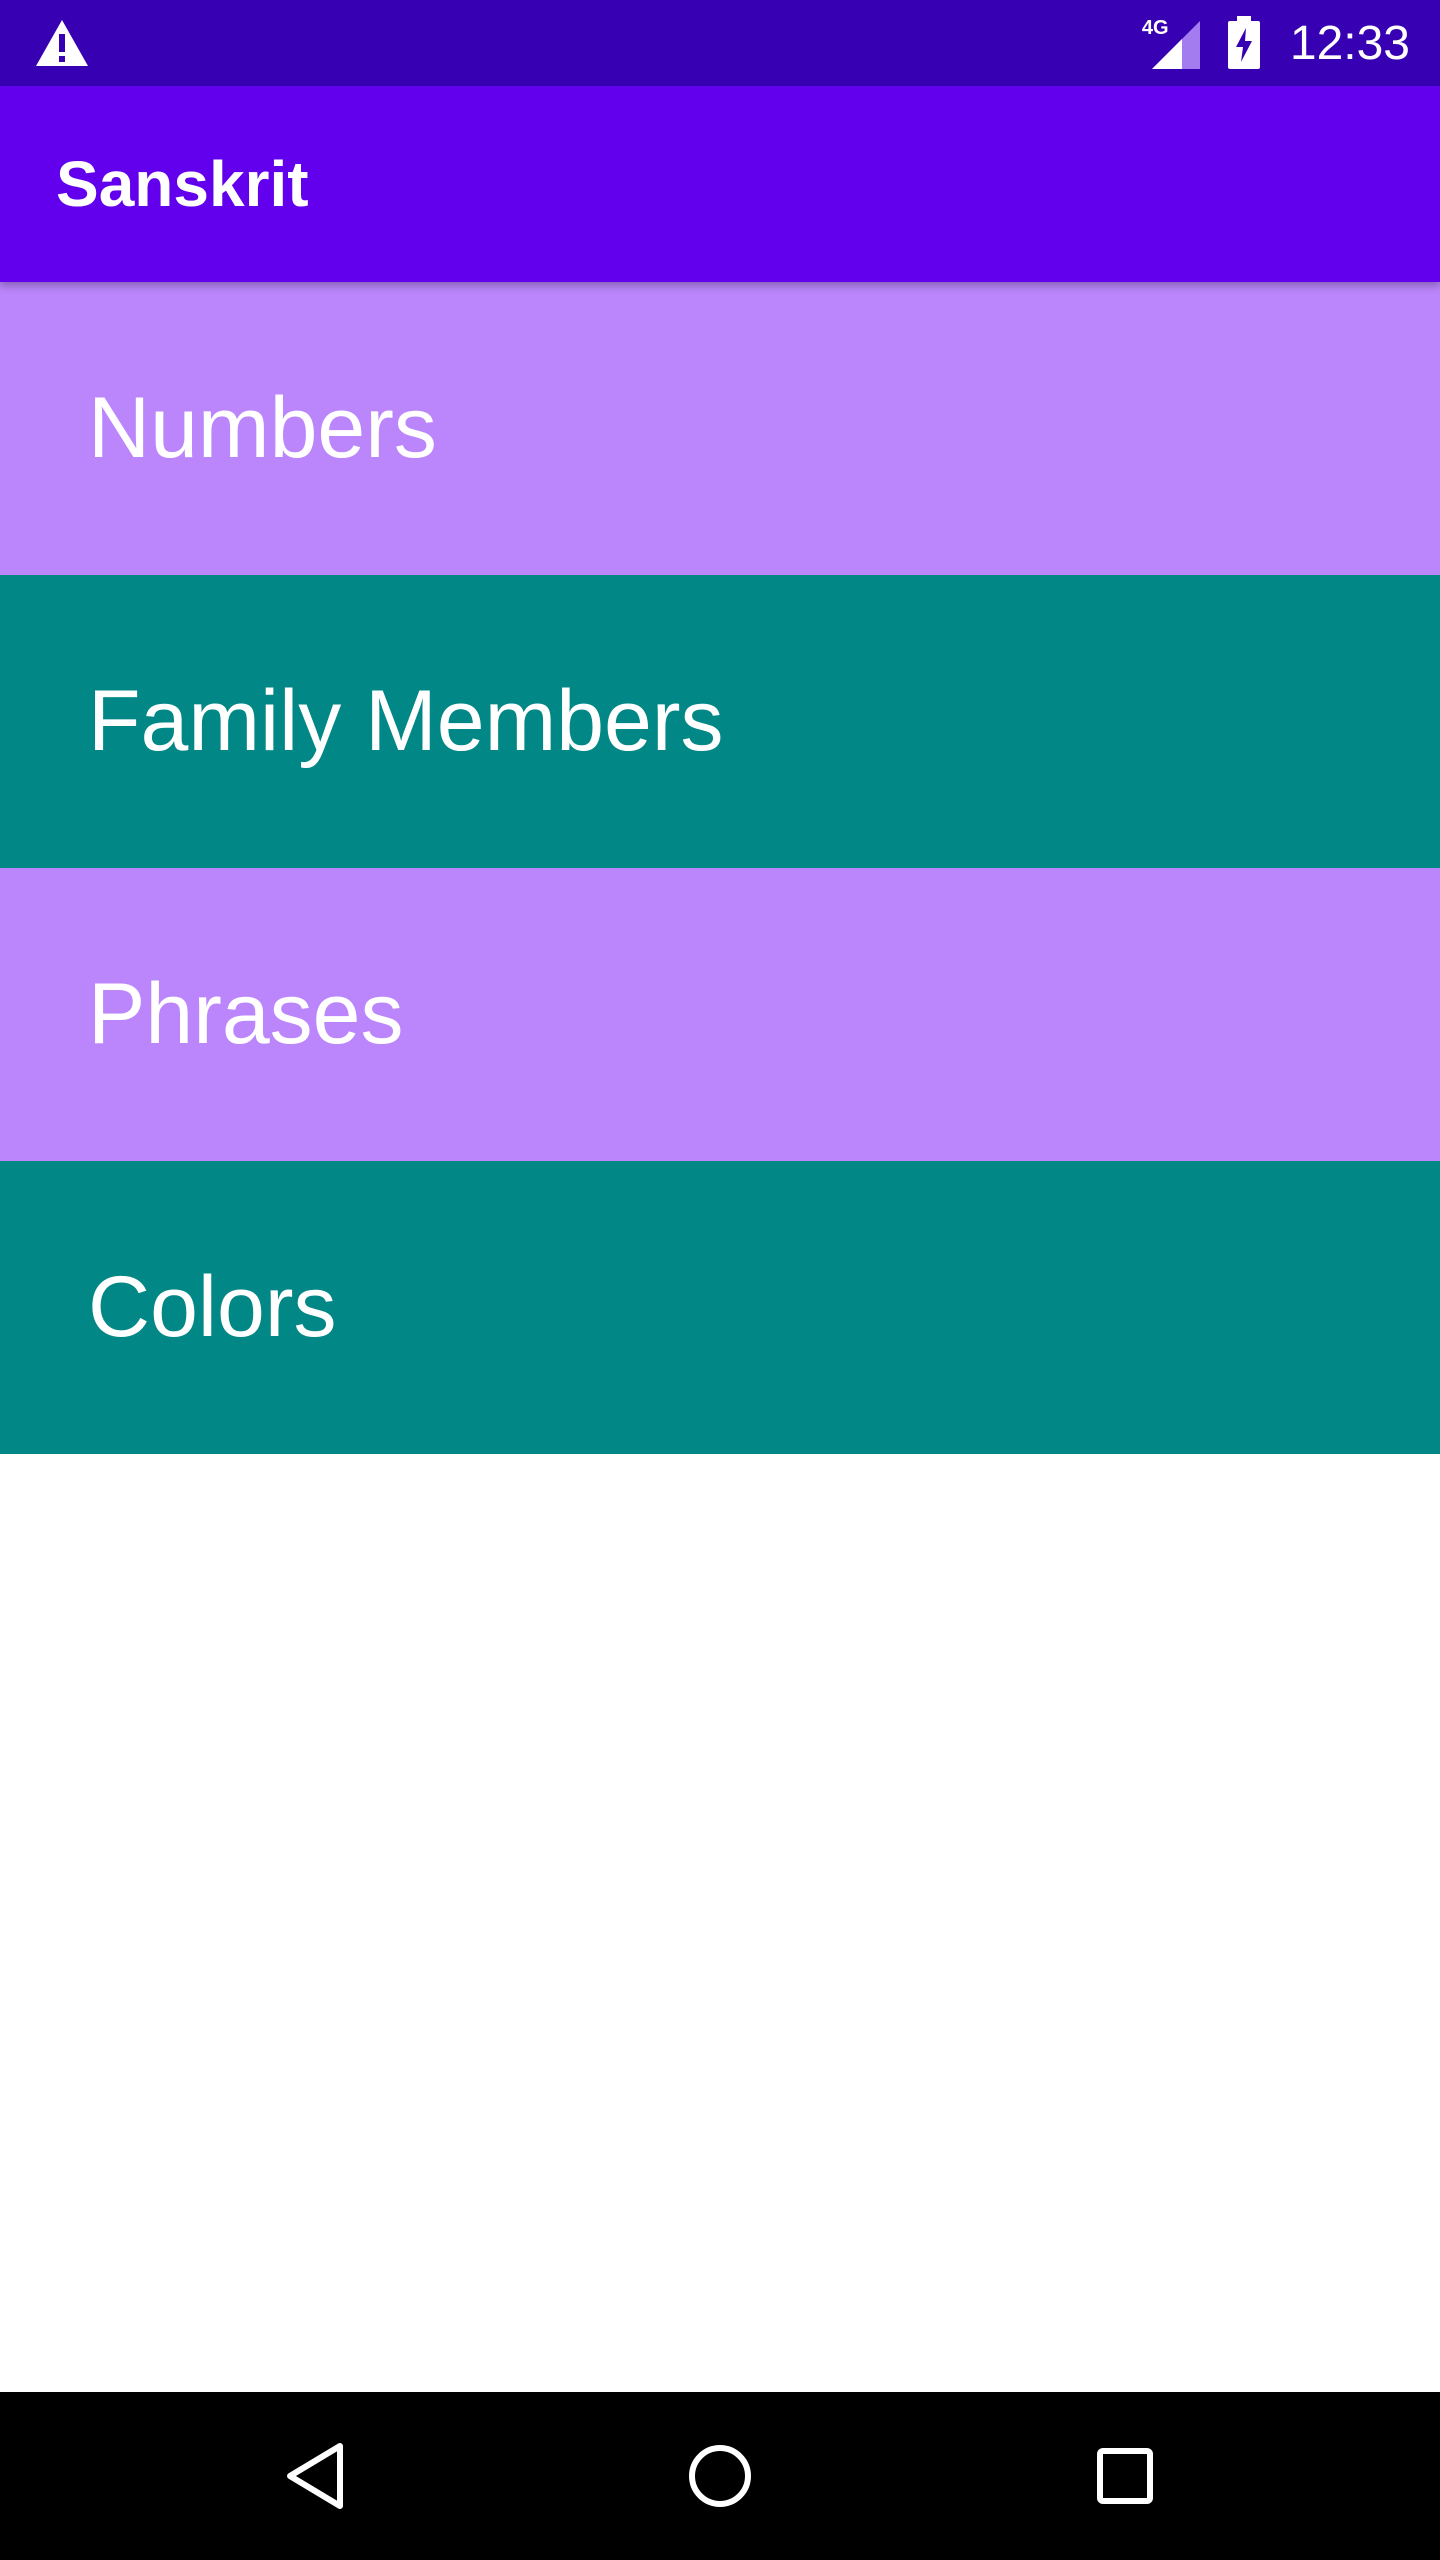 The width and height of the screenshot is (1440, 2560). I want to click on back-button, so click(316, 2476).